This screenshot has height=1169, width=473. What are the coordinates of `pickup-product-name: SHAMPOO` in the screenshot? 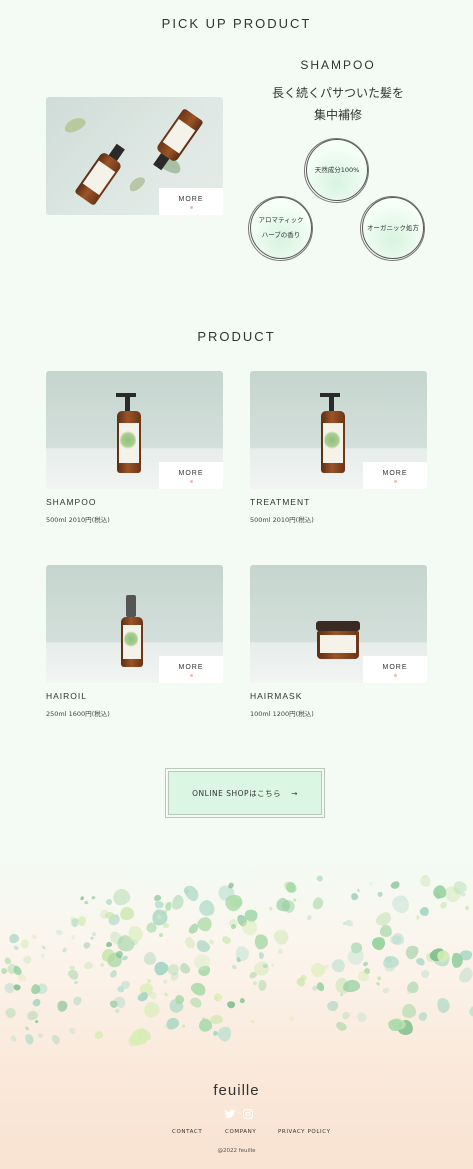 It's located at (338, 65).